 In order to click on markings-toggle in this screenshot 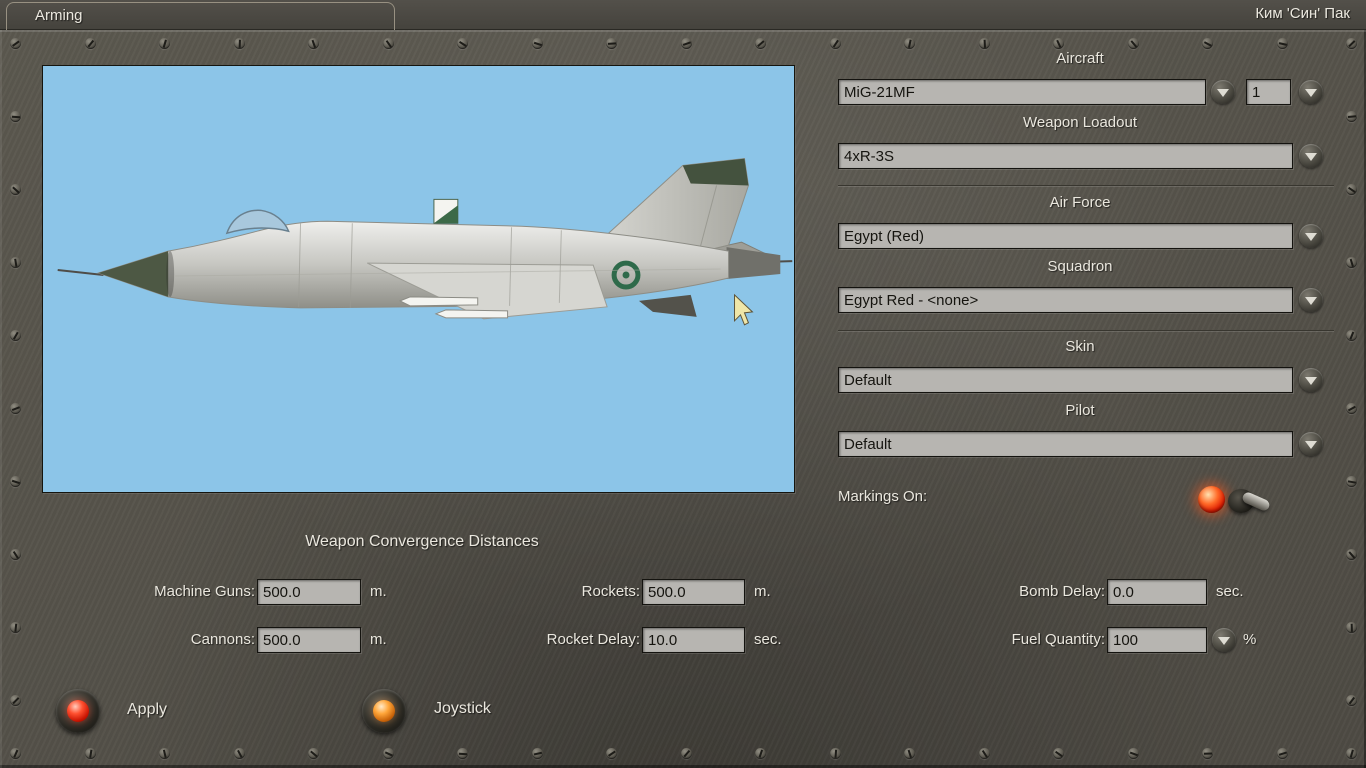, I will do `click(1237, 500)`.